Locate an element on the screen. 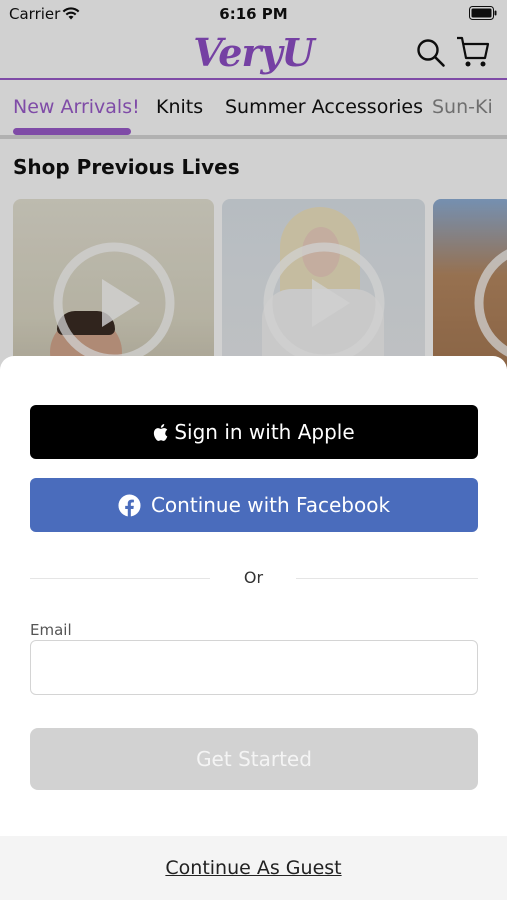 The height and width of the screenshot is (900, 507). continue-as-guest-link: Continue As Guest is located at coordinates (253, 868).